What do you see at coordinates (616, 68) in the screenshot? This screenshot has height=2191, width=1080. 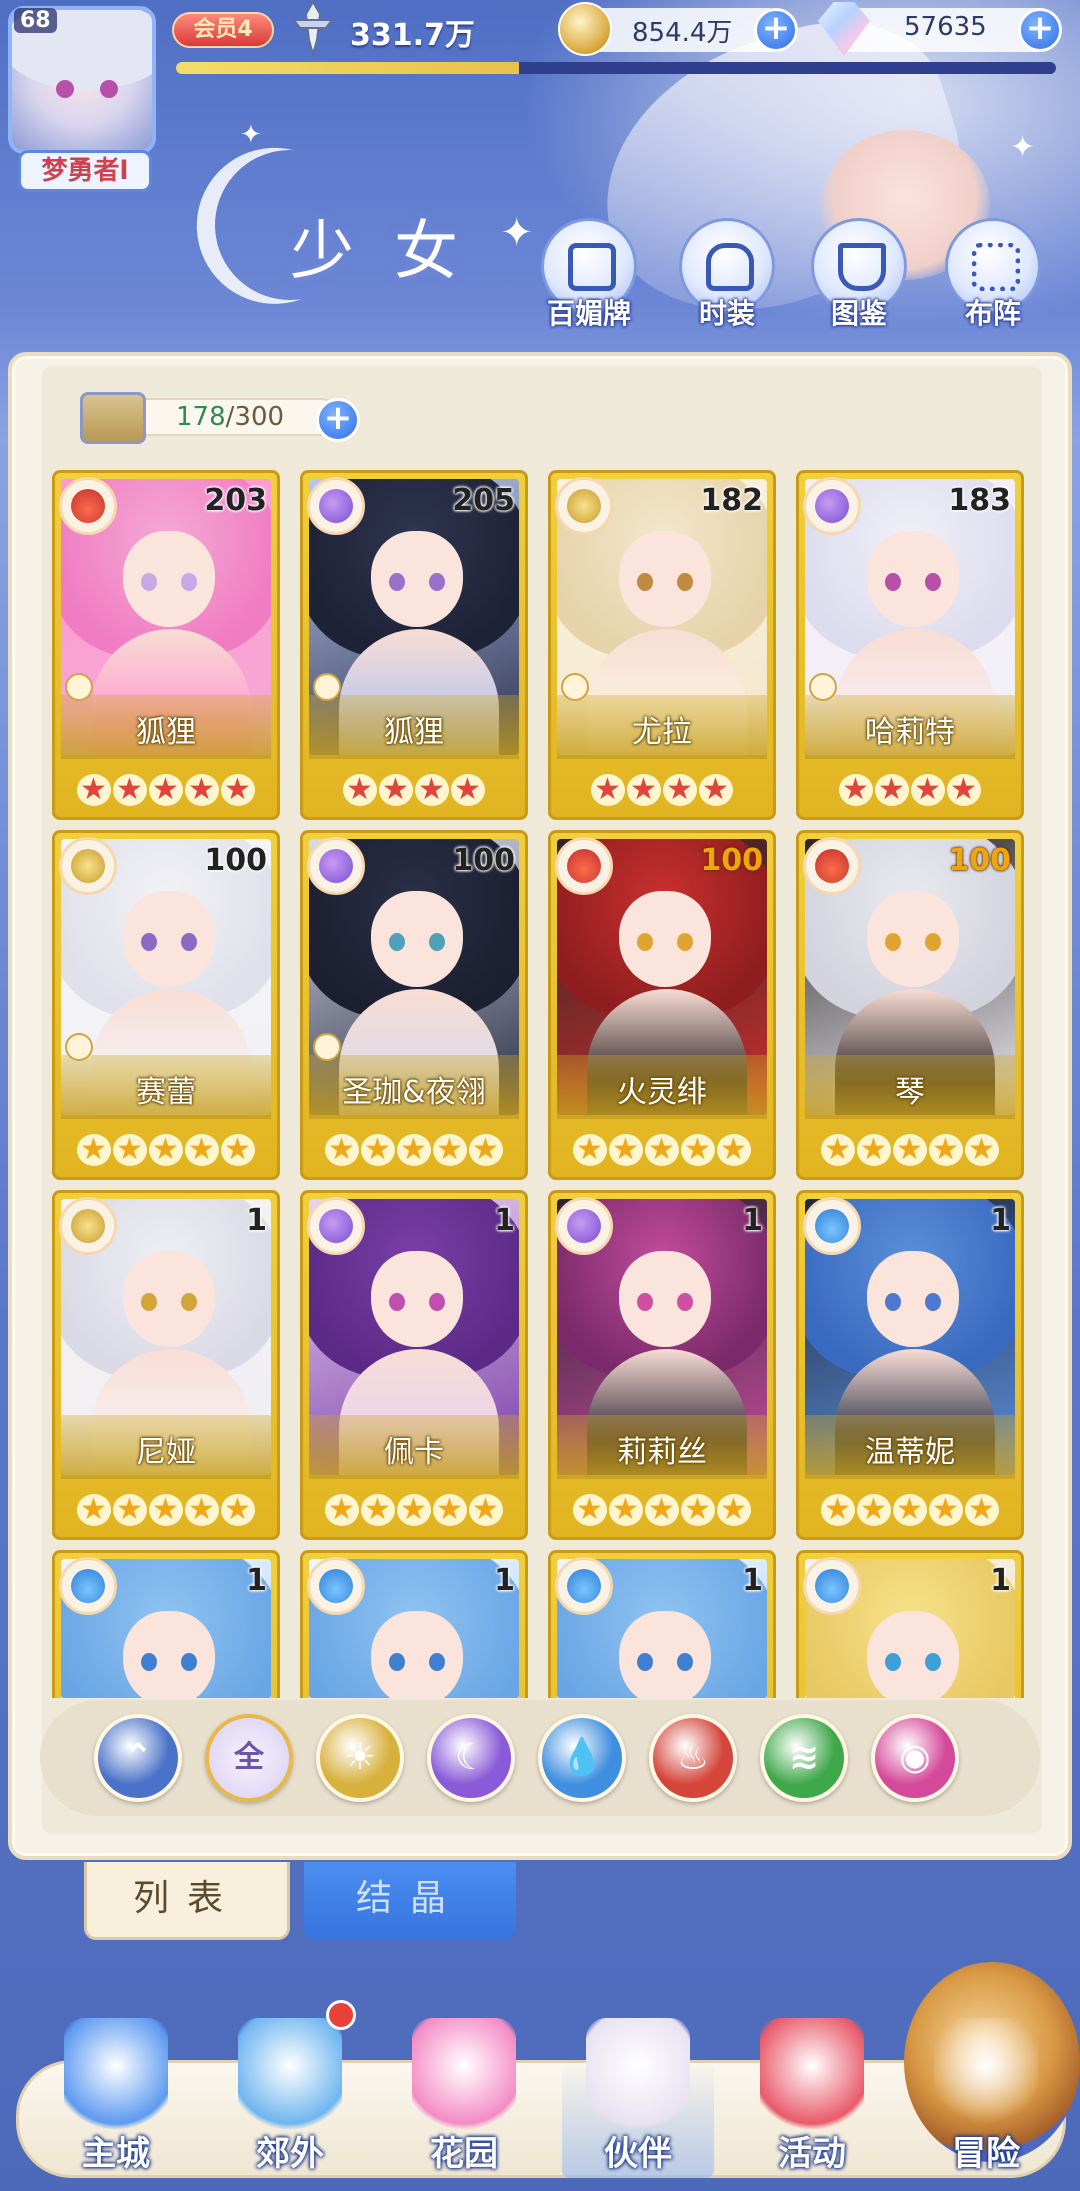 I see `exp-bar` at bounding box center [616, 68].